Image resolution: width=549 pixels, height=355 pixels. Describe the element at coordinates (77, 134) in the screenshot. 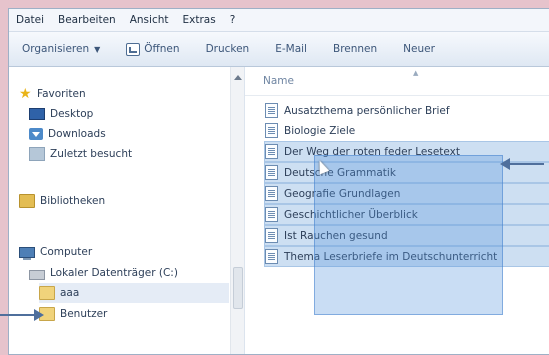

I see `sidebar-item-label: Downloads` at that location.